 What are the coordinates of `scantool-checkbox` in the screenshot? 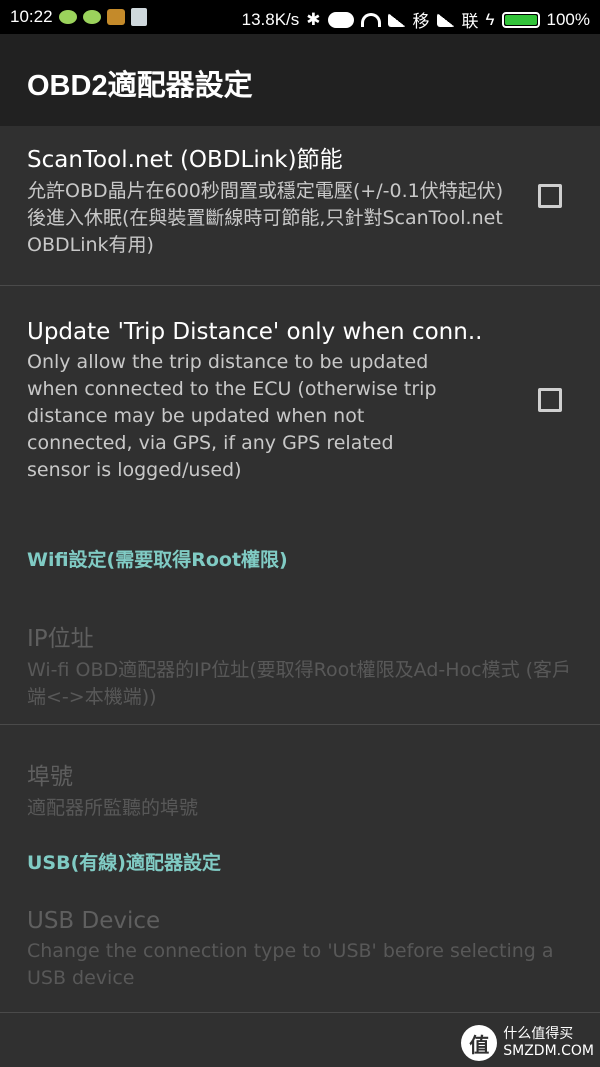 It's located at (550, 196).